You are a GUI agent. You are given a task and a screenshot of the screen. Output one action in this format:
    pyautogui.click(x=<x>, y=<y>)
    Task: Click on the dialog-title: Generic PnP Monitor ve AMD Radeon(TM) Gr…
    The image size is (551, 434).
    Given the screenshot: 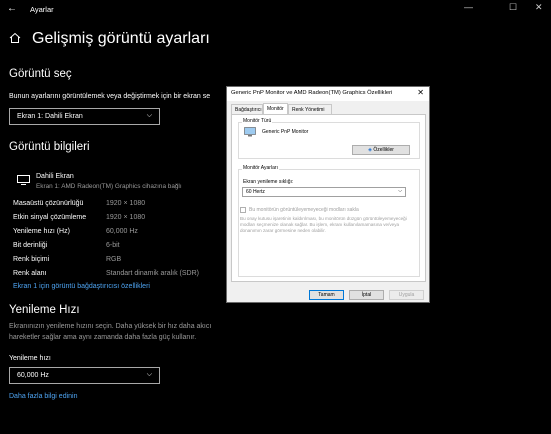 What is the action you would take?
    pyautogui.click(x=312, y=93)
    